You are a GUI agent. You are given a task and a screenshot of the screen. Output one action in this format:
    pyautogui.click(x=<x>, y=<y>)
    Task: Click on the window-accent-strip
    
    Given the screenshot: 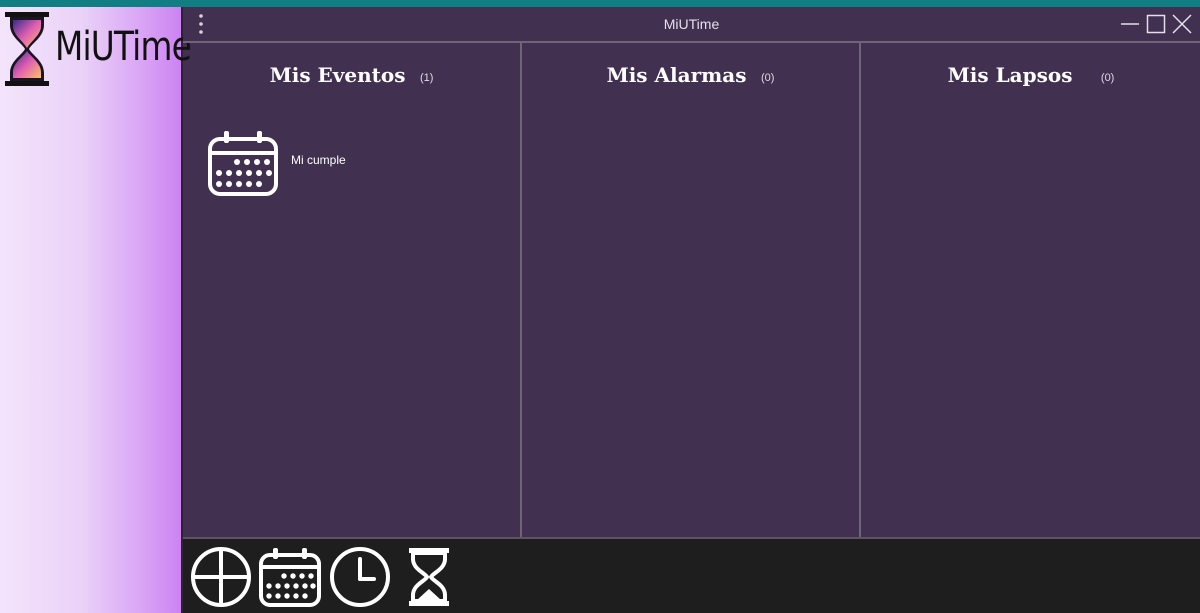 What is the action you would take?
    pyautogui.click(x=600, y=3)
    